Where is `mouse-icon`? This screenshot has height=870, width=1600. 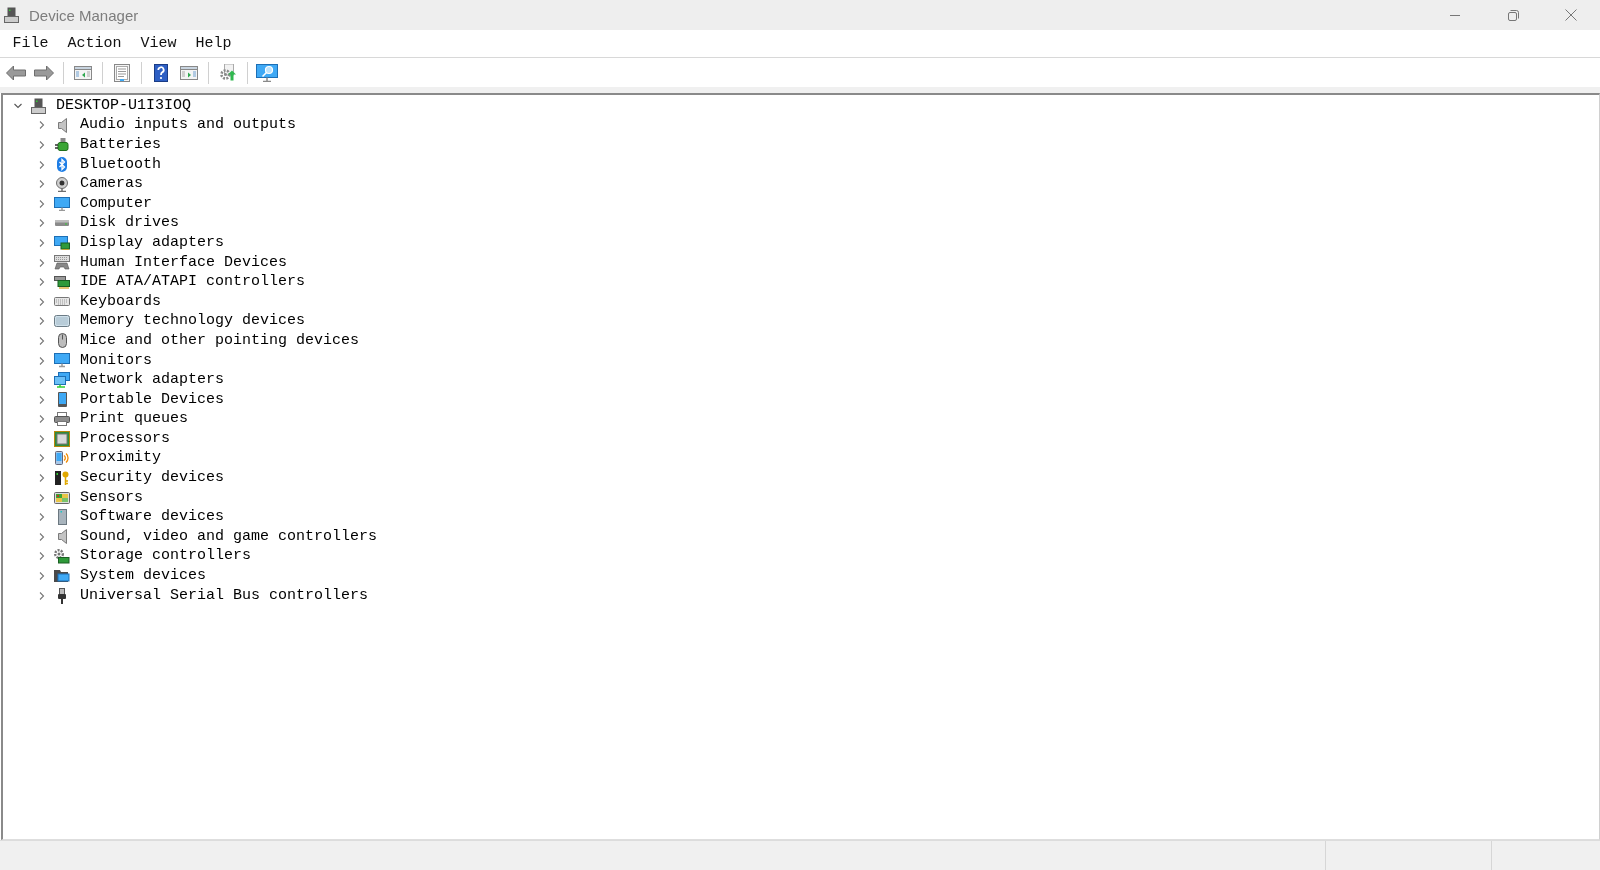
mouse-icon is located at coordinates (62, 341).